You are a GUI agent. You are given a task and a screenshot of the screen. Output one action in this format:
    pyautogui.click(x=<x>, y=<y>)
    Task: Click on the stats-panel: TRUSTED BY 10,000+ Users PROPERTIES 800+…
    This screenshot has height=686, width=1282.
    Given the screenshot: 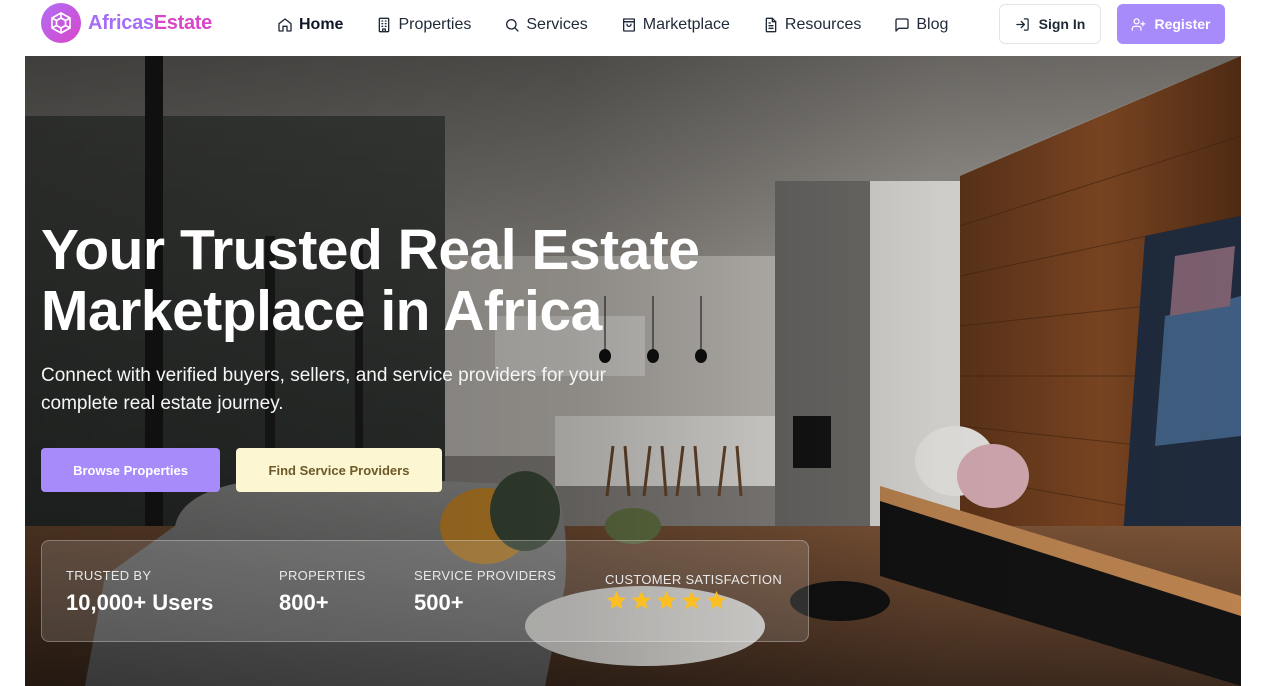 What is the action you would take?
    pyautogui.click(x=425, y=591)
    